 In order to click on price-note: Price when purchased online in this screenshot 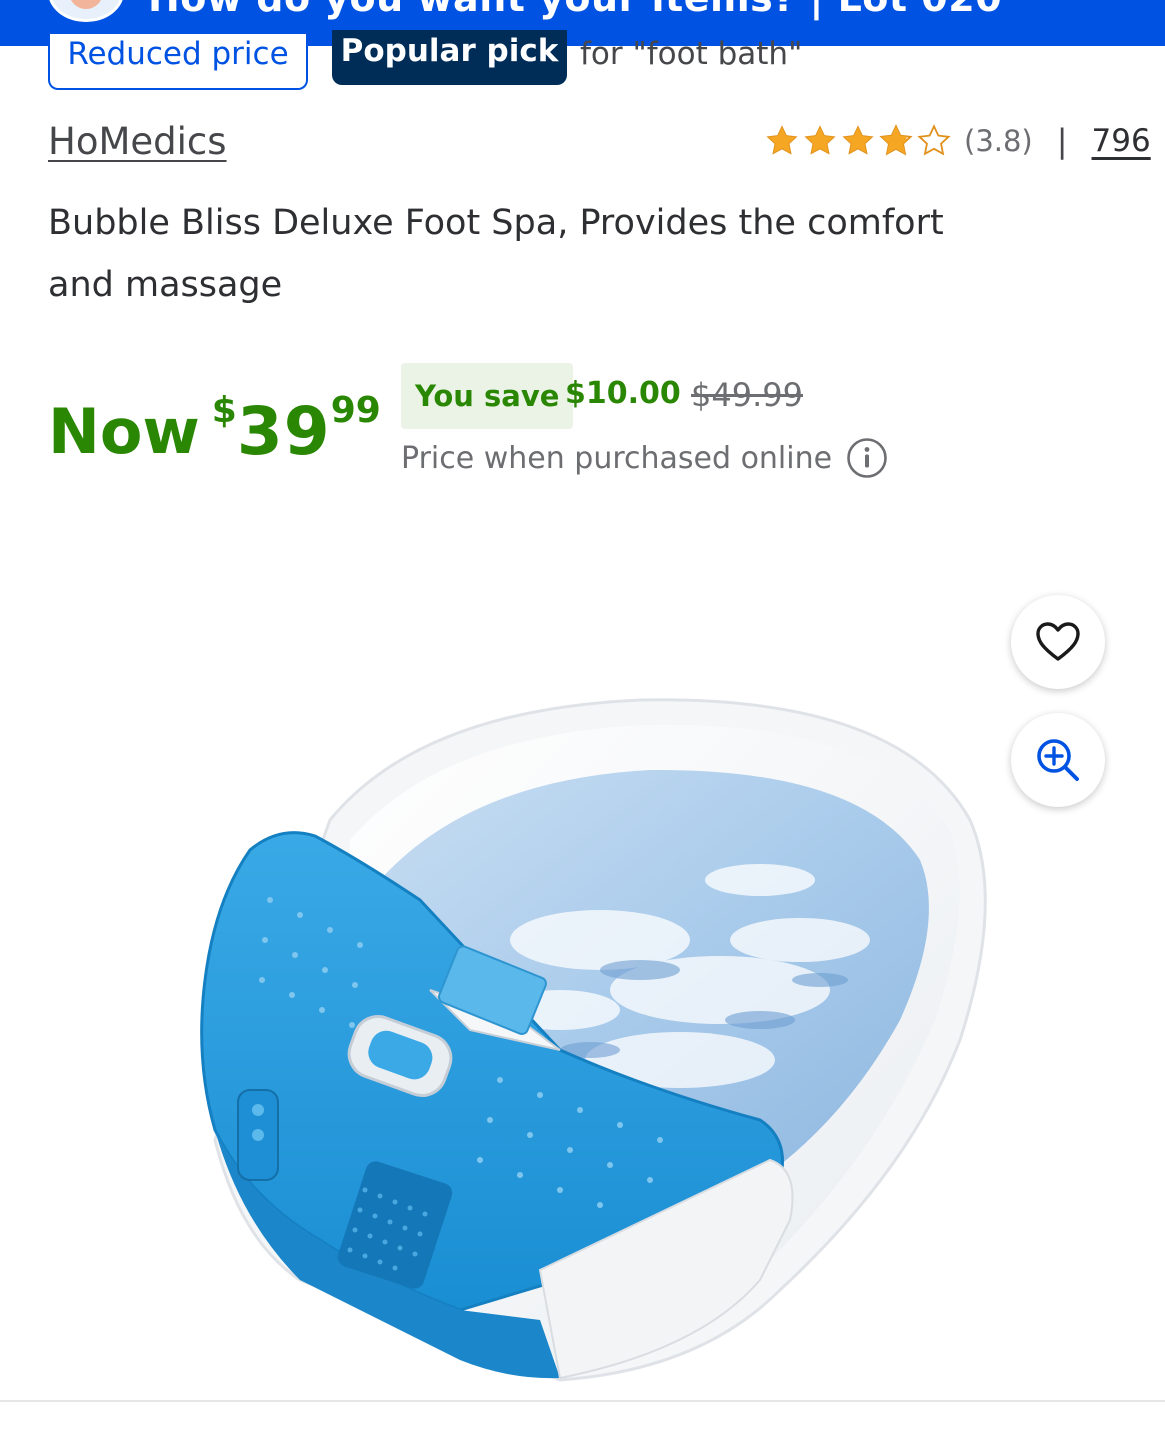, I will do `click(644, 458)`.